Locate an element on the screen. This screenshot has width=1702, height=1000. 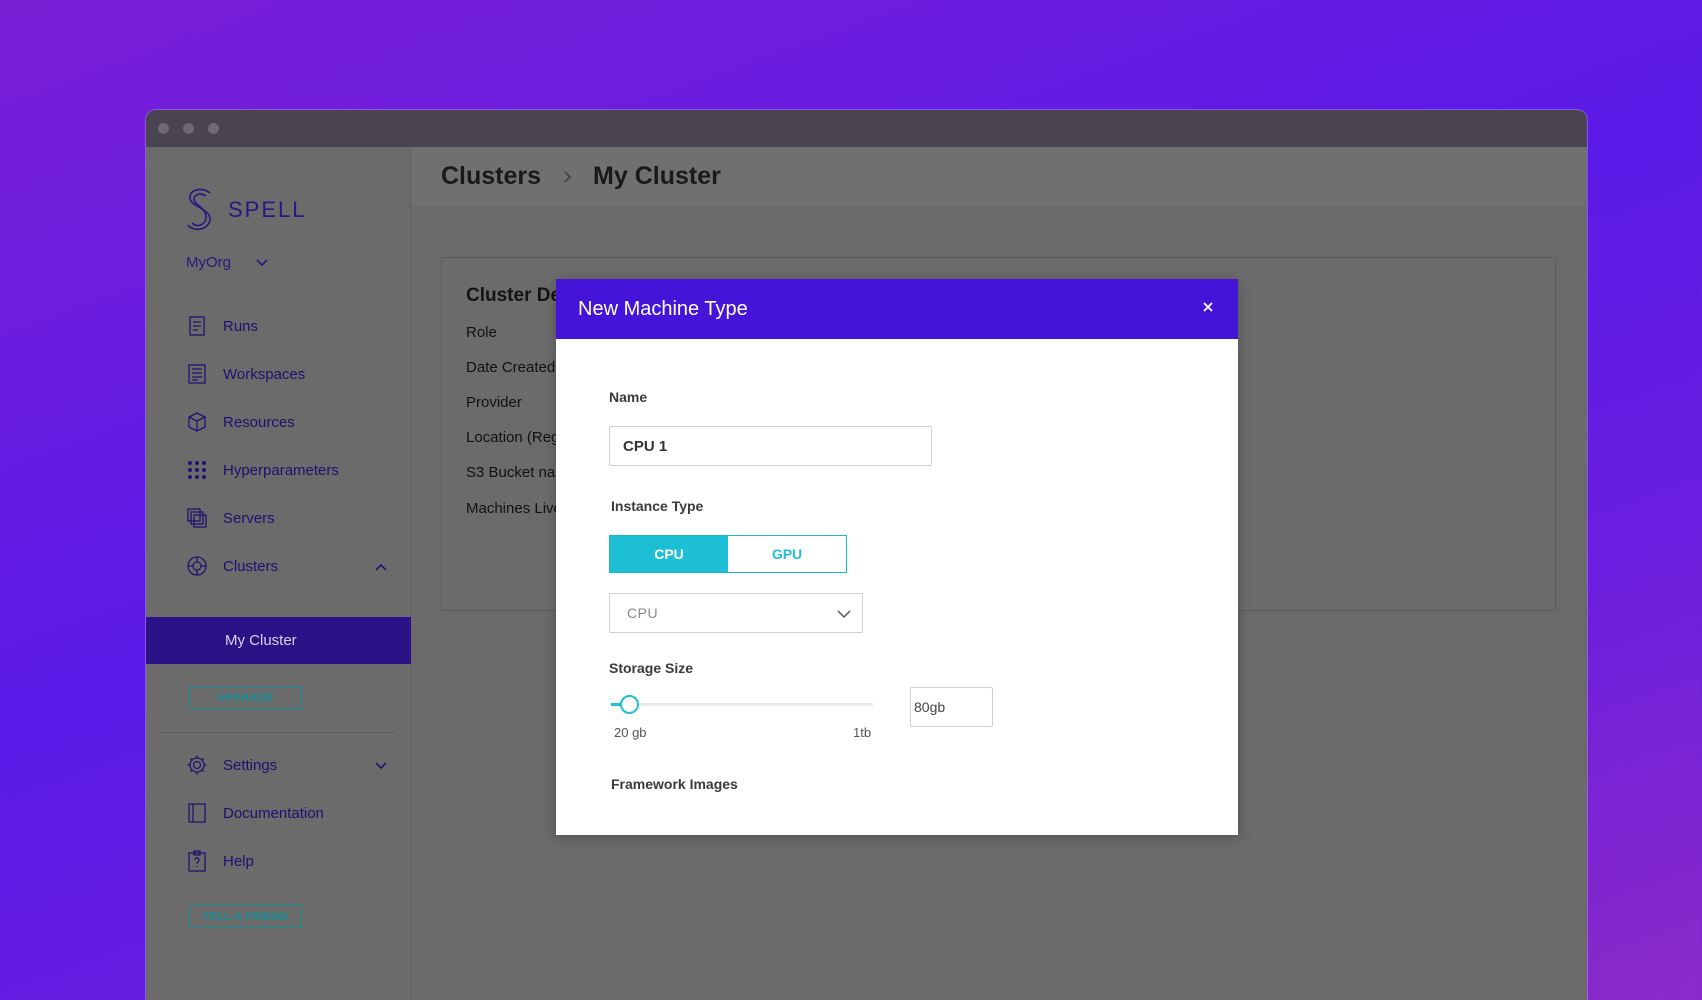
sidebar-item-label: Documentation is located at coordinates (273, 813).